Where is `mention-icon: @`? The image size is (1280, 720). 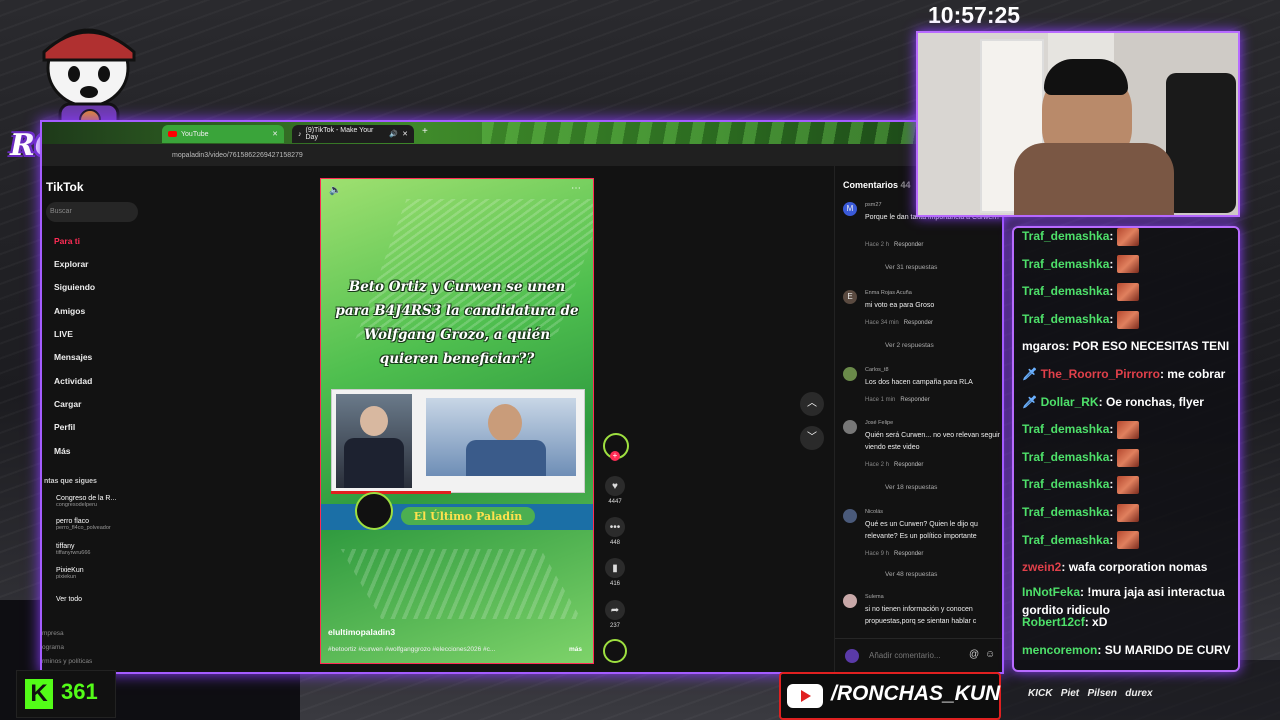 mention-icon: @ is located at coordinates (974, 654).